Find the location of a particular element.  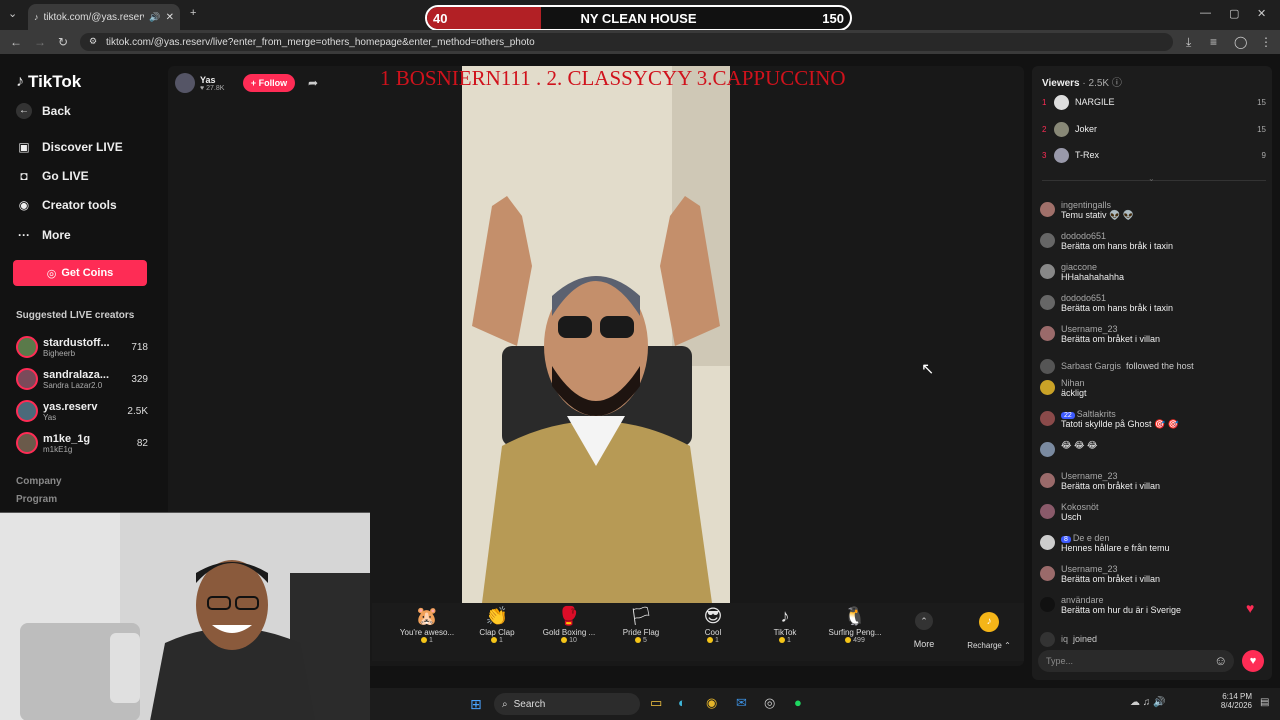

browser-tab: ♪ tiktok.com/@yas.reserv/live 🔊 ✕ is located at coordinates (104, 17).